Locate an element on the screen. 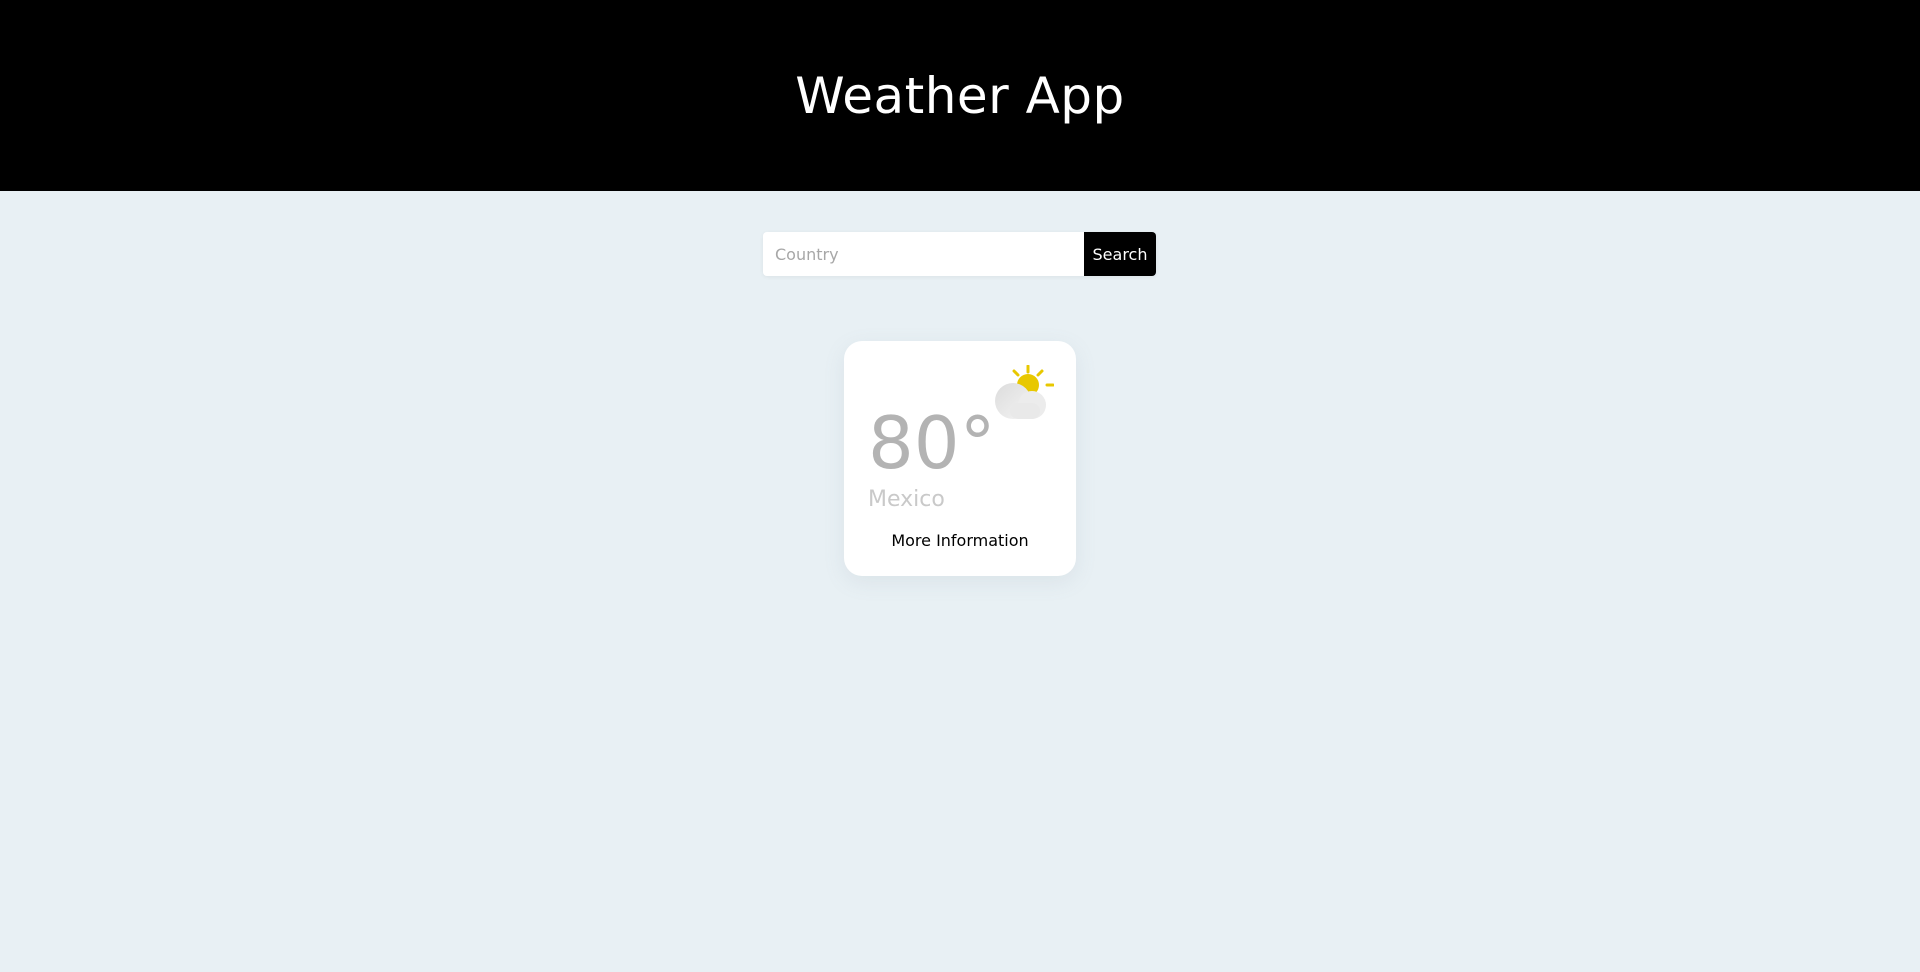 This screenshot has height=972, width=1920. partly-cloudy-icon is located at coordinates (1023, 392).